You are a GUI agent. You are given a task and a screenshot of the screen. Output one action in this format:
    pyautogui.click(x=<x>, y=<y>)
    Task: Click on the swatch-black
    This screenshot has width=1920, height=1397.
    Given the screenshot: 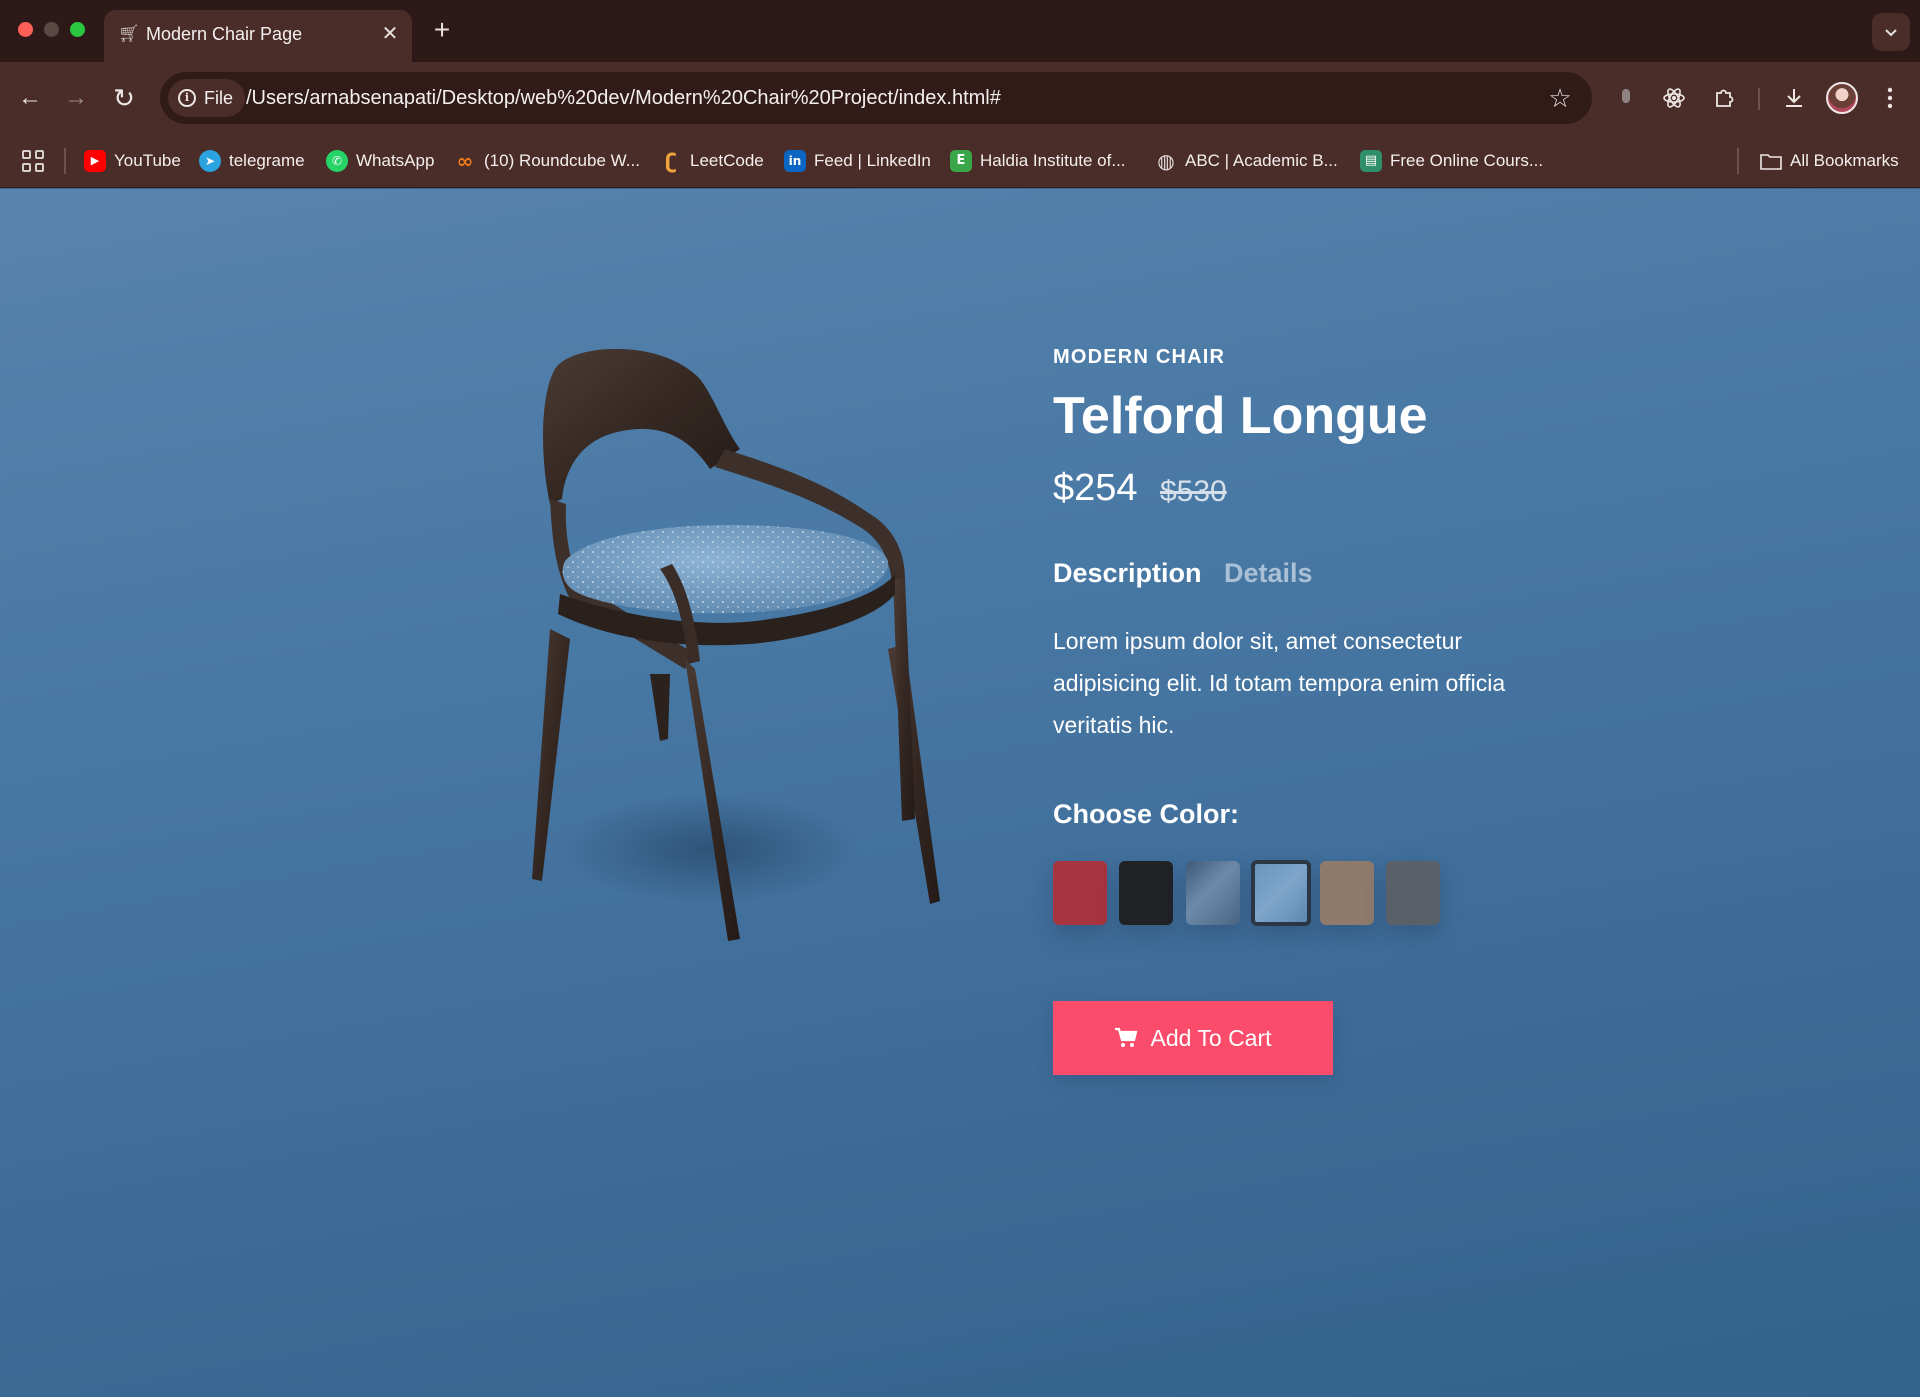 What is the action you would take?
    pyautogui.click(x=1146, y=893)
    